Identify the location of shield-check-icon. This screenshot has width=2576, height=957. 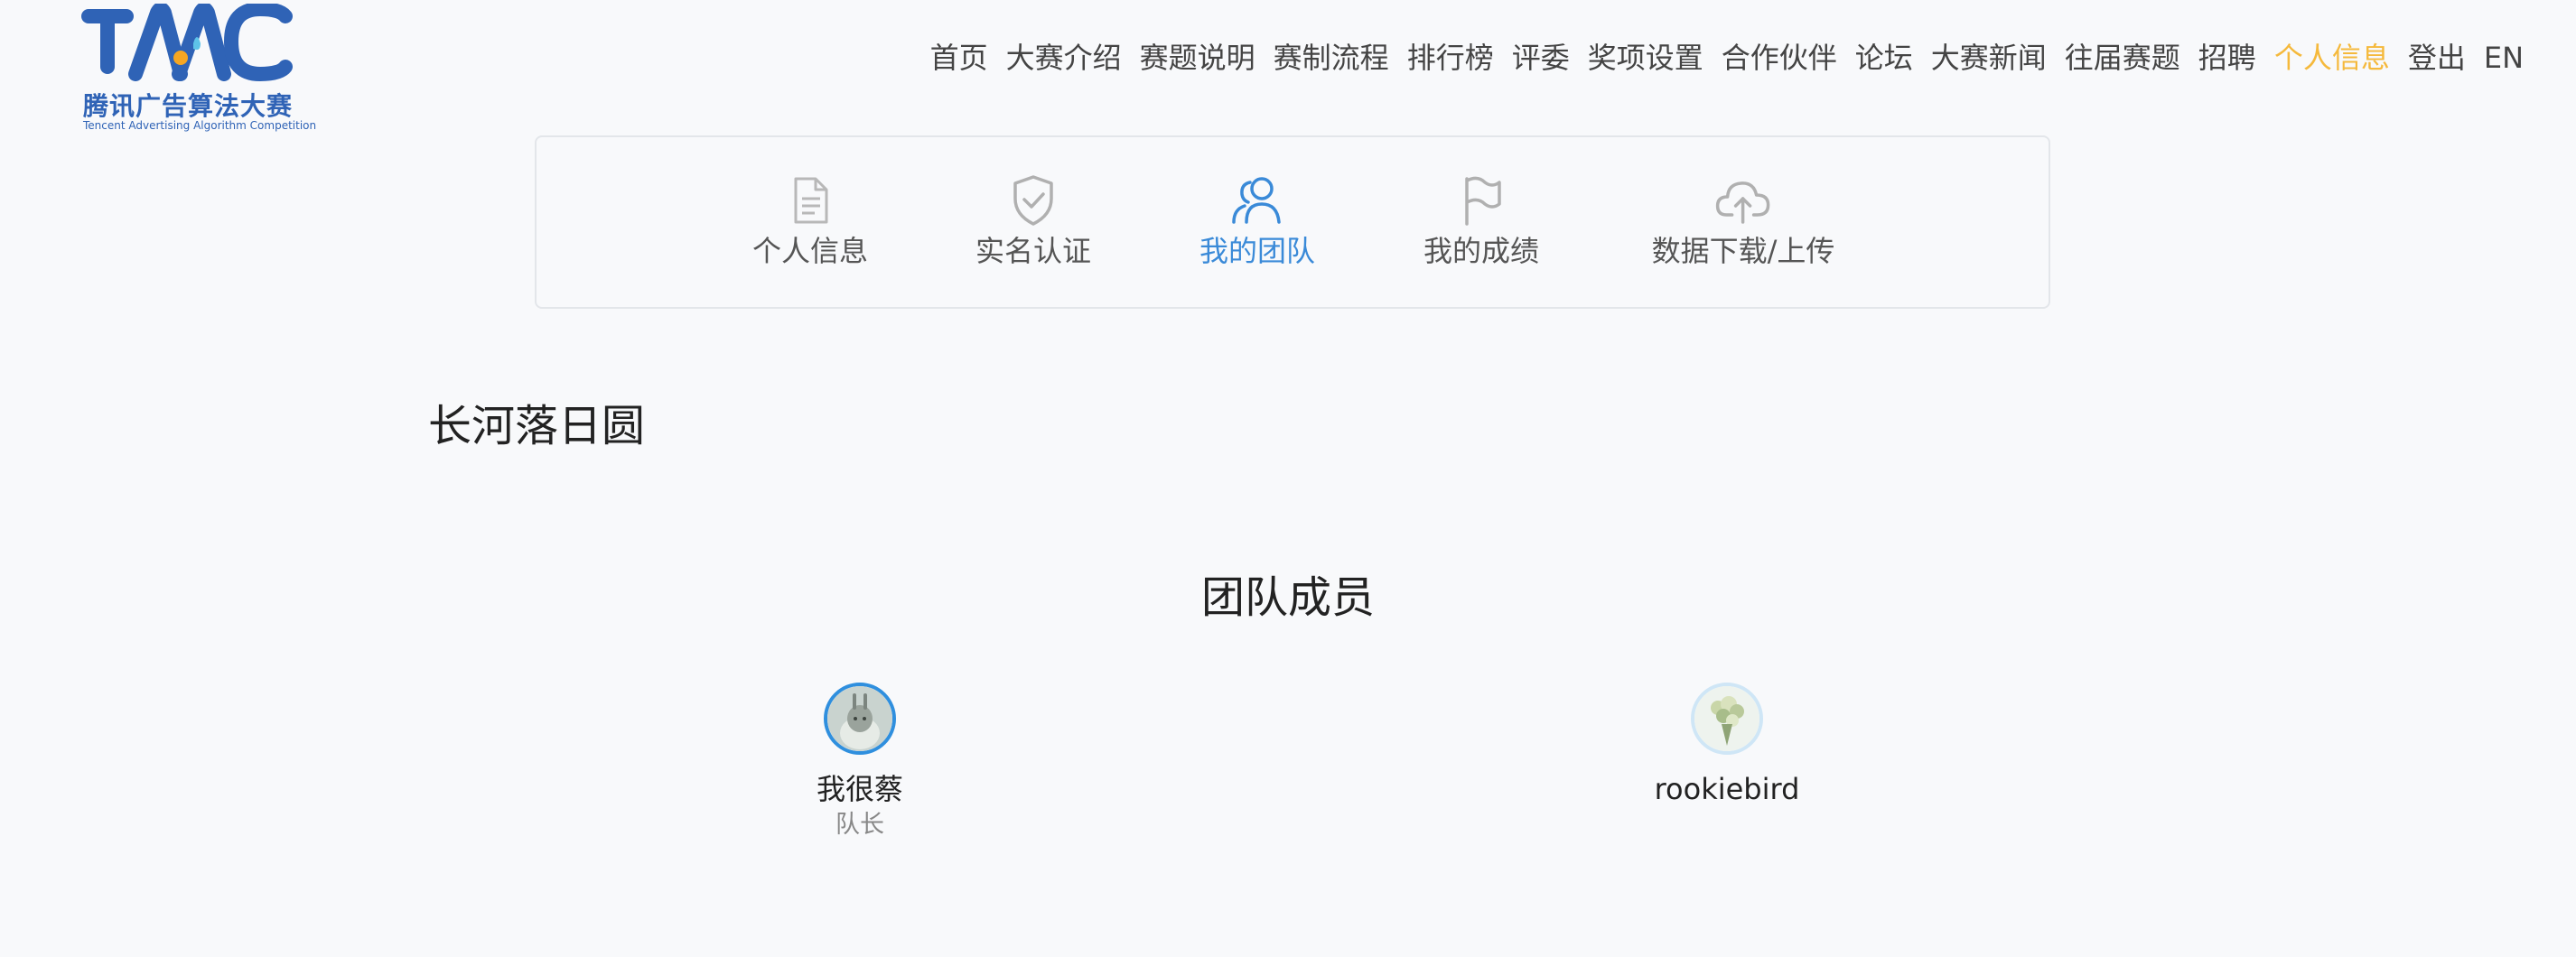
(1033, 200).